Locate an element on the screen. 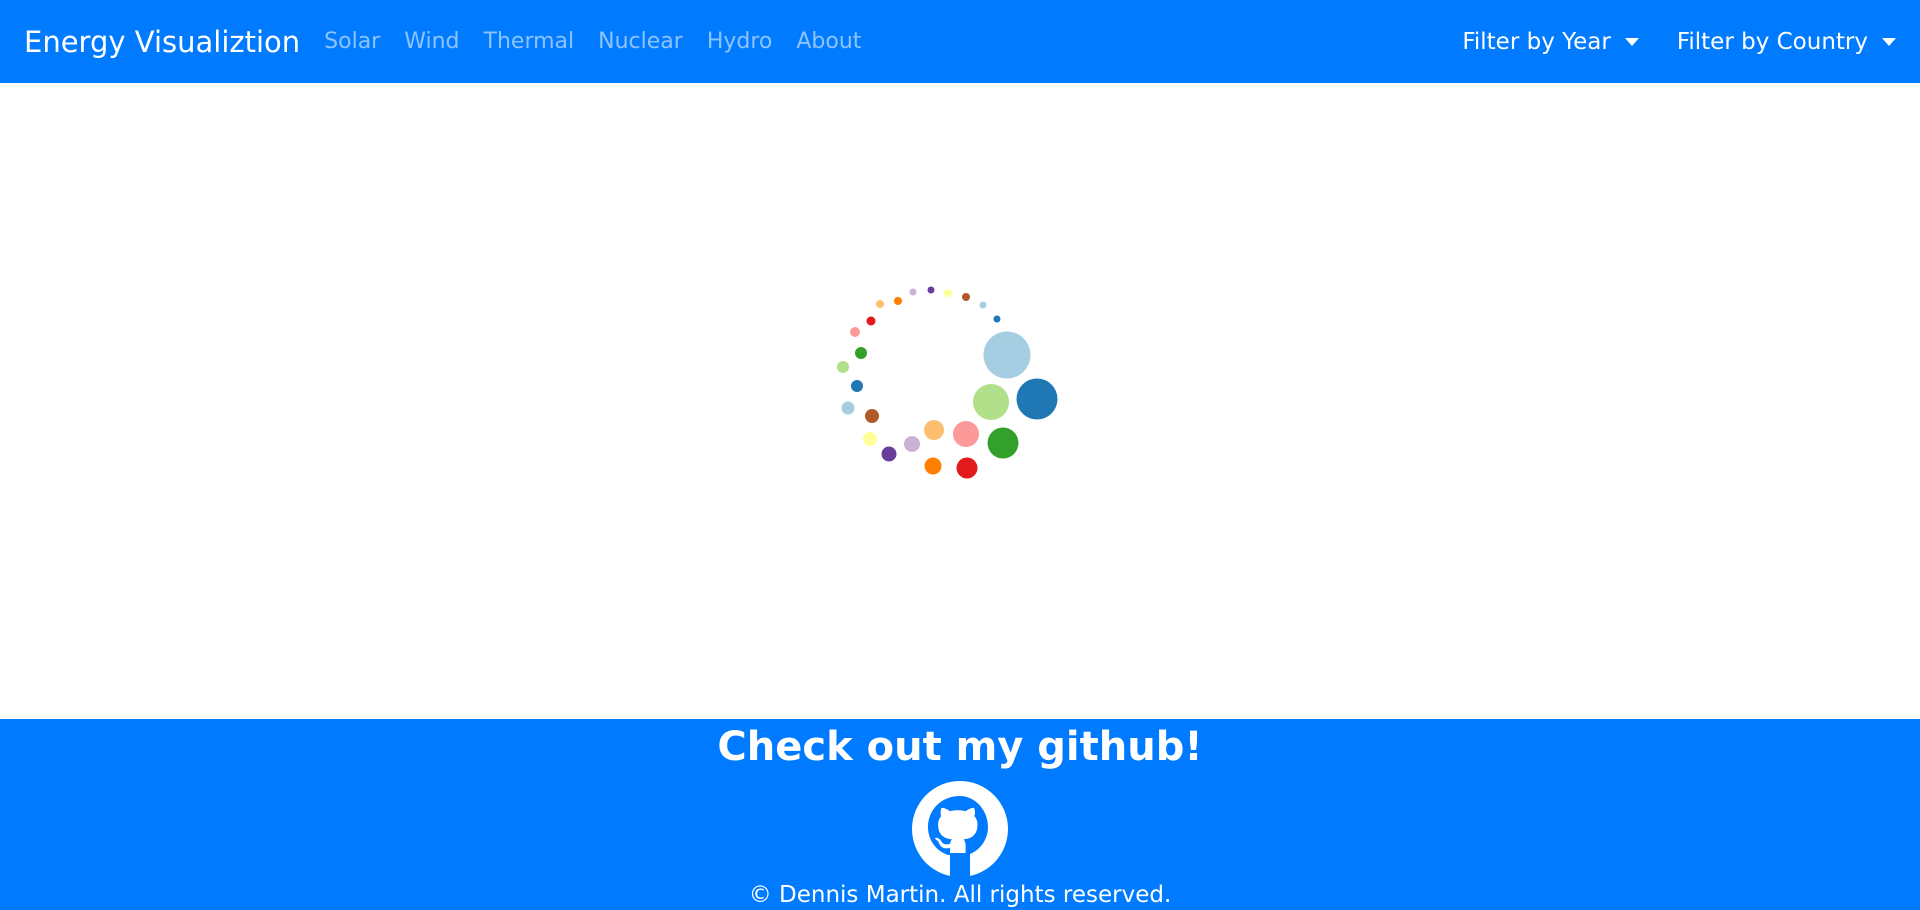  filter-year-dropdown: Filter by Year is located at coordinates (1550, 42).